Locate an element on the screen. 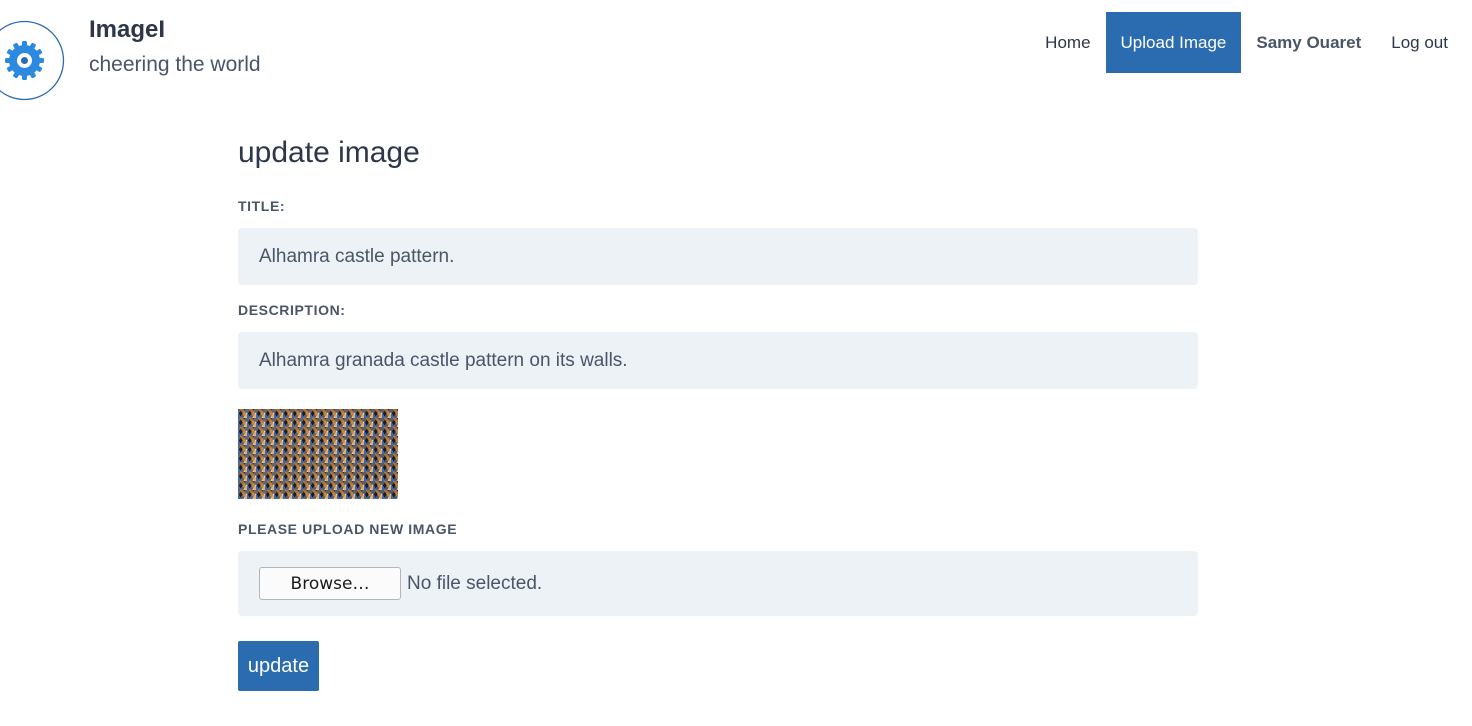 Image resolution: width=1472 pixels, height=726 pixels. update-button: update is located at coordinates (278, 666).